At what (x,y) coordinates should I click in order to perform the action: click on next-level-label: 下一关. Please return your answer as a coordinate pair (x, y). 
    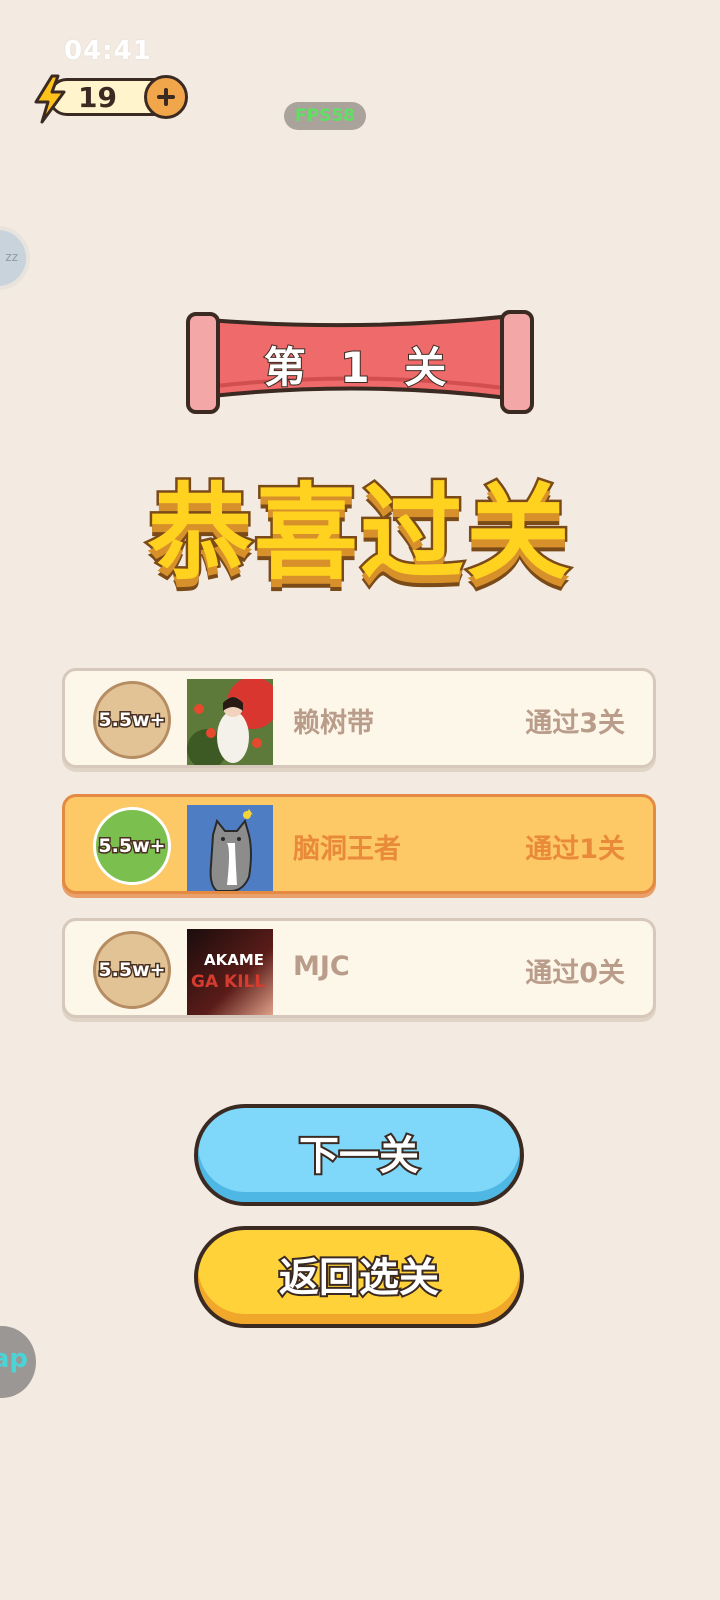
    Looking at the image, I should click on (359, 1156).